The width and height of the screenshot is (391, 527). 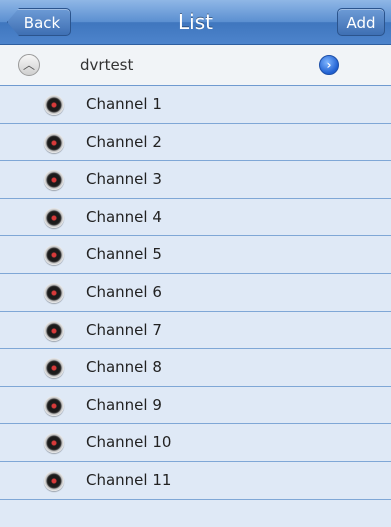 I want to click on list-item: Channel 10, so click(x=195, y=443).